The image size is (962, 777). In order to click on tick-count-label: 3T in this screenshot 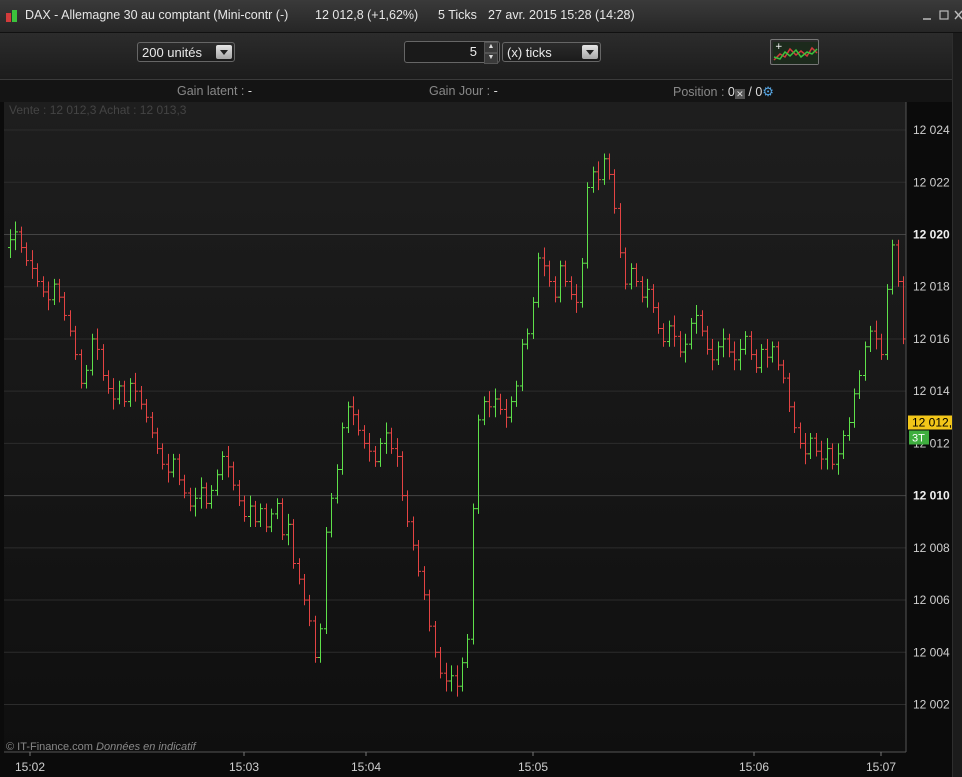, I will do `click(918, 439)`.